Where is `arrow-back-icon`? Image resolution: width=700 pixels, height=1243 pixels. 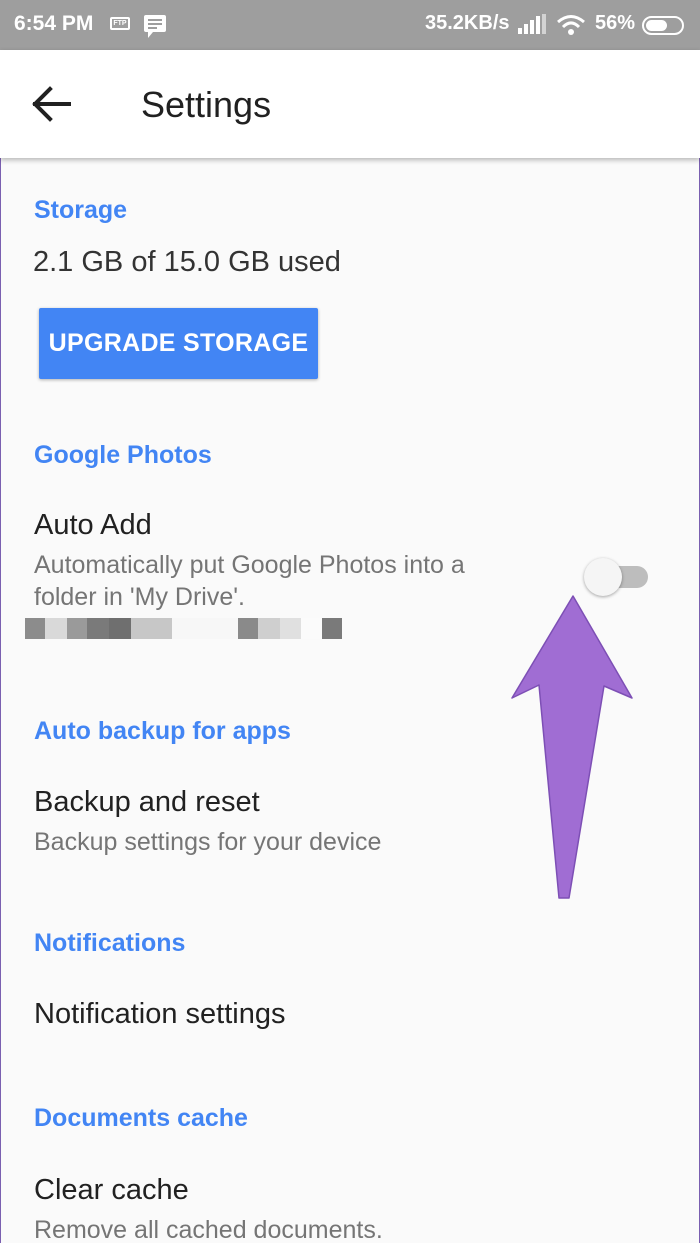 arrow-back-icon is located at coordinates (51, 104).